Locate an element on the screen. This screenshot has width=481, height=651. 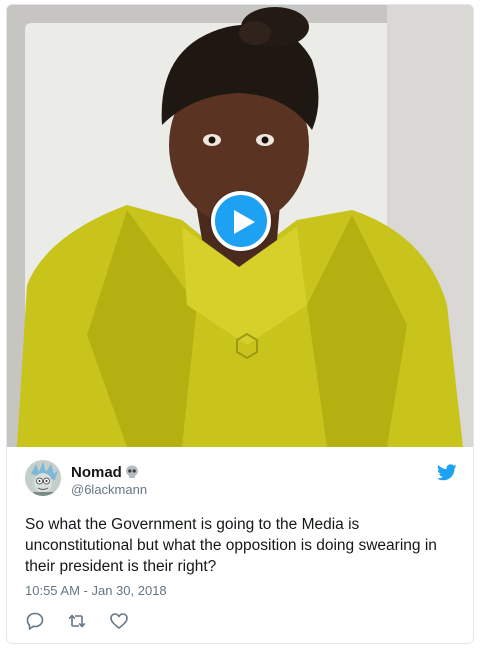
reply-icon is located at coordinates (35, 621).